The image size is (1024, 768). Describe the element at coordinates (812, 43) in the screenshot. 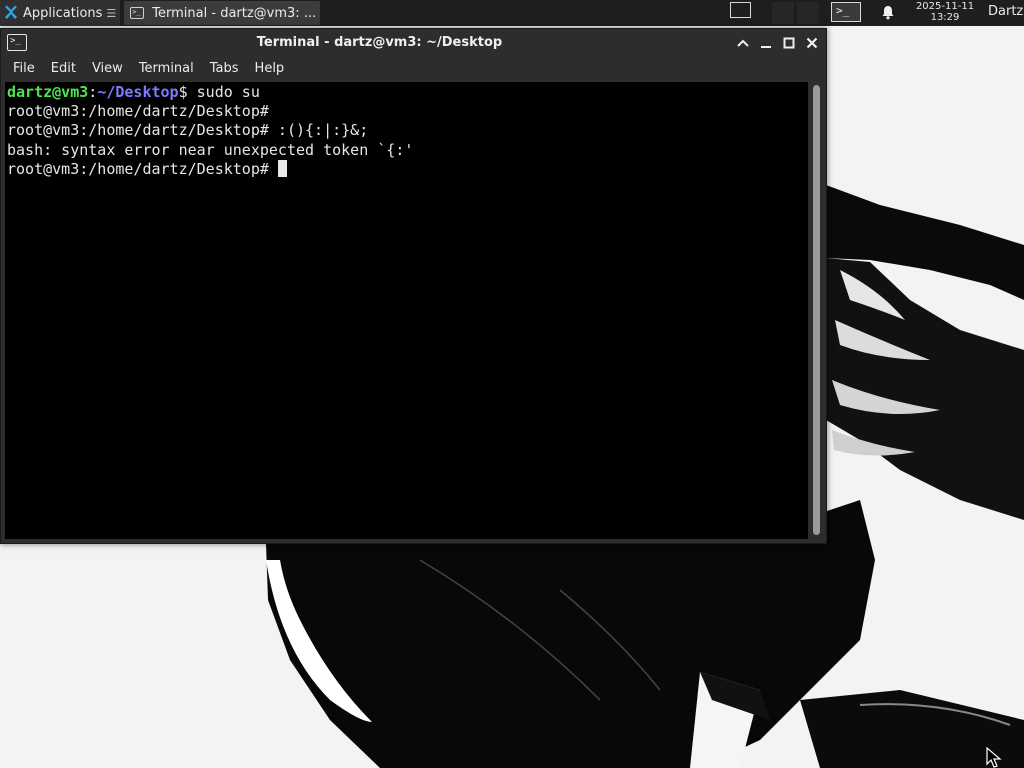

I see `close-icon` at that location.